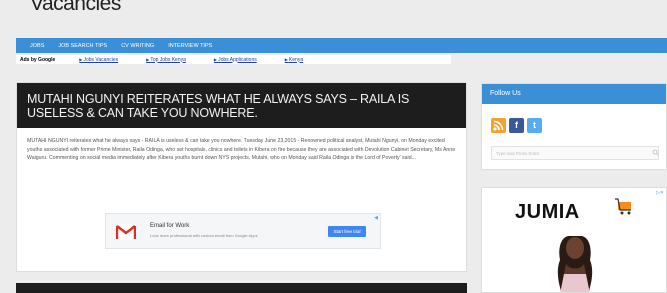 This screenshot has height=293, width=667. What do you see at coordinates (655, 153) in the screenshot?
I see `search-icon` at bounding box center [655, 153].